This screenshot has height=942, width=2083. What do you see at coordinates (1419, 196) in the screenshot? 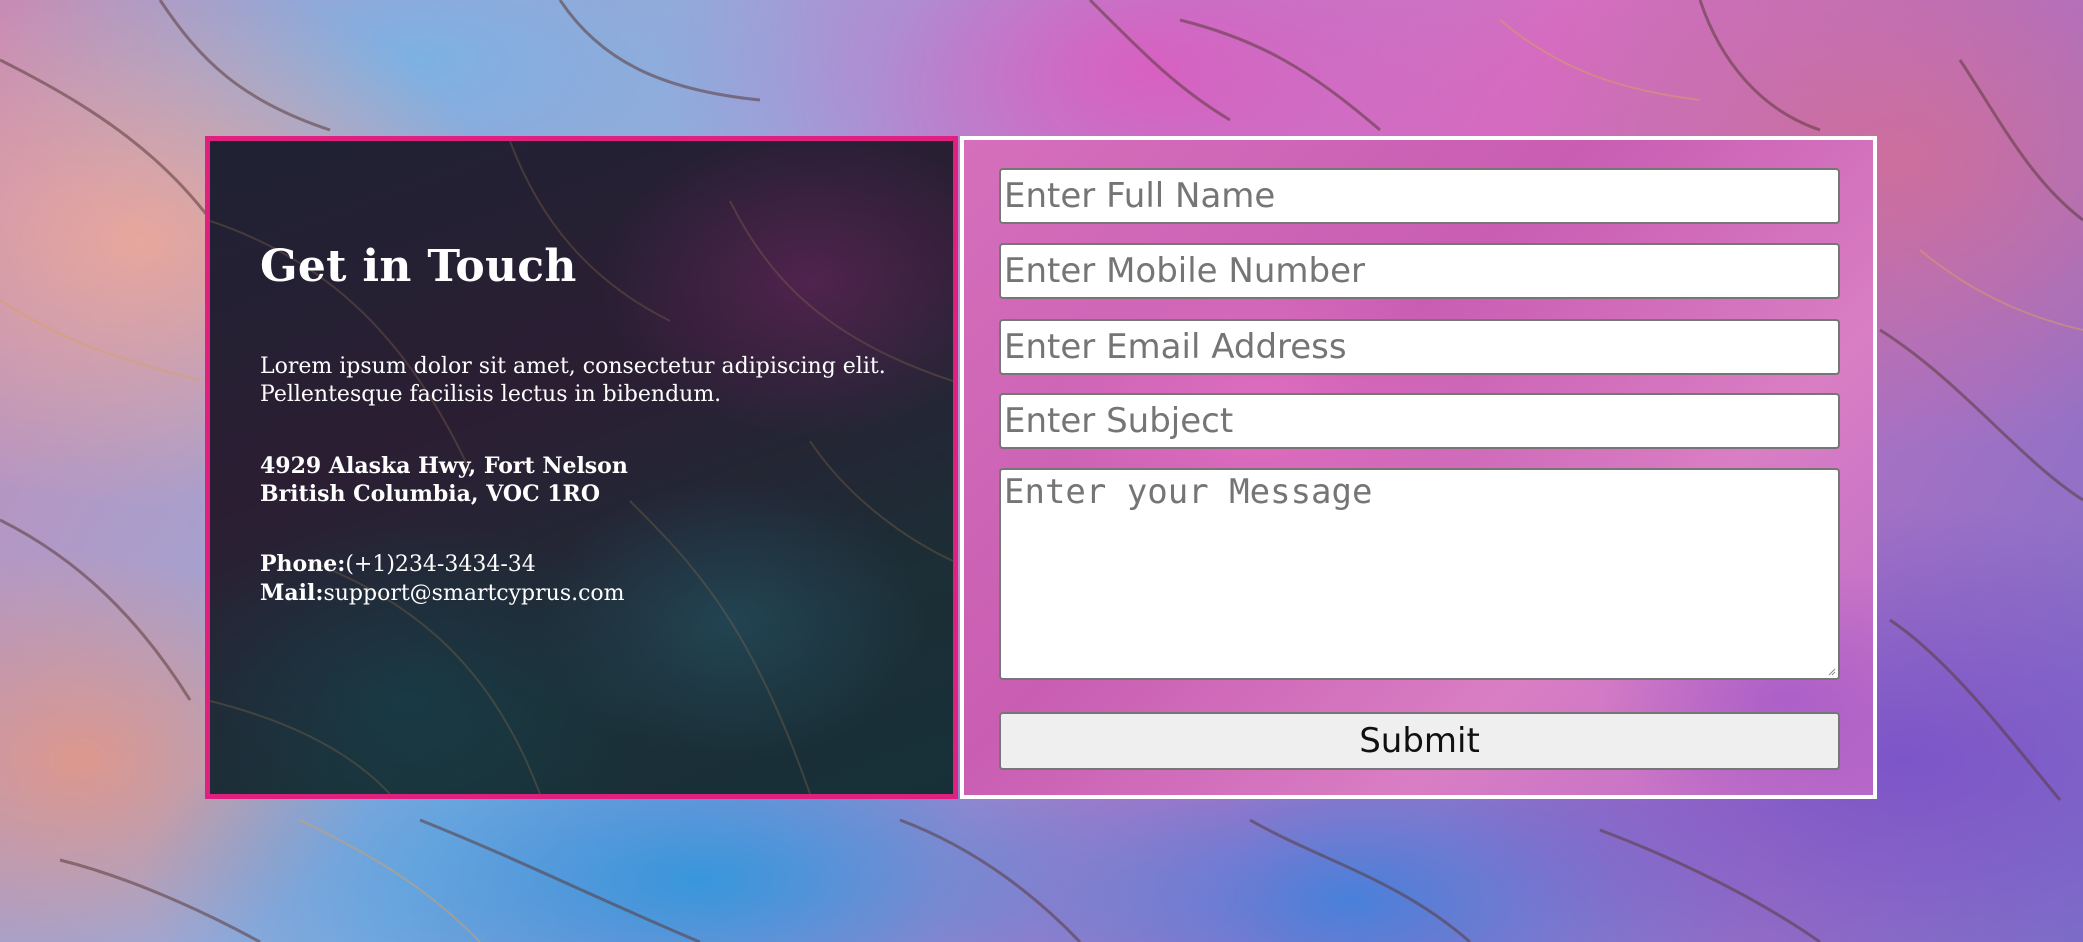
I see `full-name-field: Enter Full Name` at bounding box center [1419, 196].